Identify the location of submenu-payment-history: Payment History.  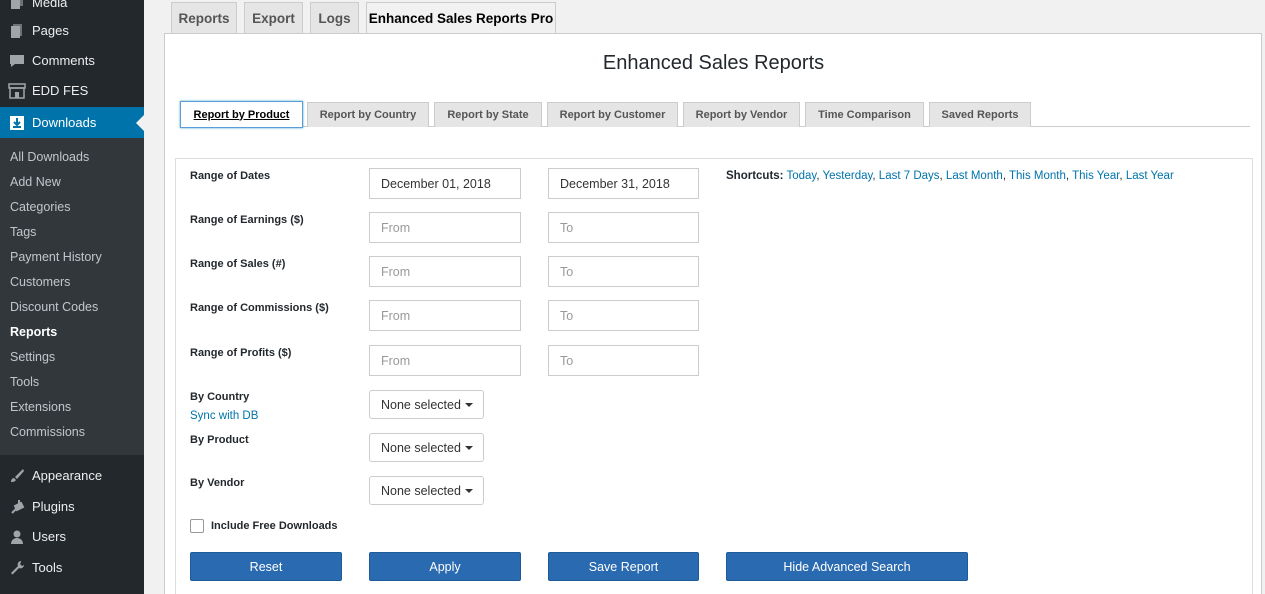
(56, 257).